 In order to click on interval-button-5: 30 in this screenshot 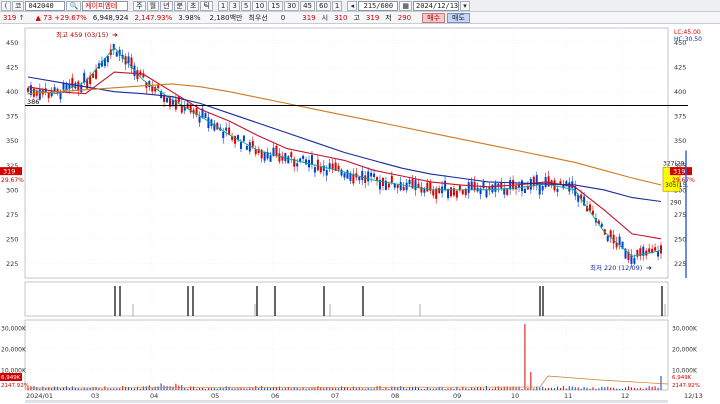, I will do `click(292, 5)`.